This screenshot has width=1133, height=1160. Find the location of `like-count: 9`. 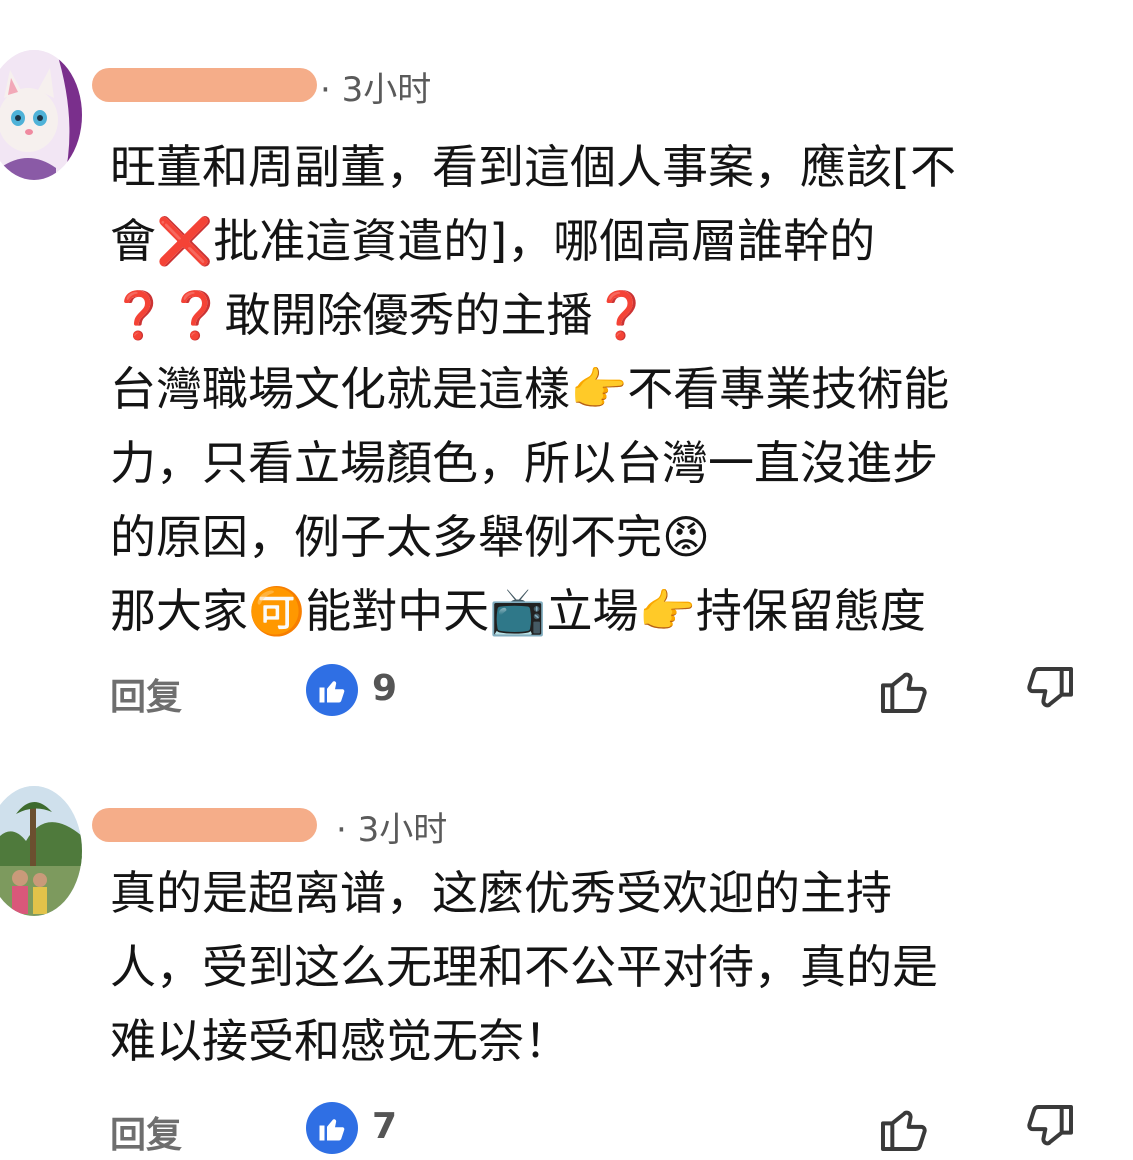

like-count: 9 is located at coordinates (385, 688).